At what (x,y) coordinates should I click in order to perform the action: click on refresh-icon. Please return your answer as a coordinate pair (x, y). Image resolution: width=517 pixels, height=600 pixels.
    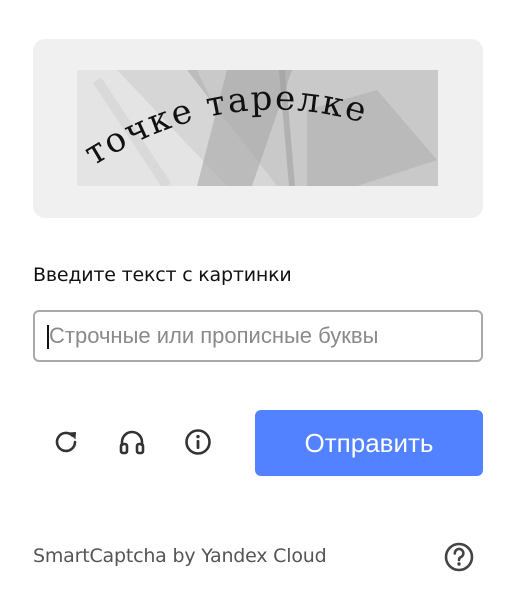
    Looking at the image, I should click on (66, 442).